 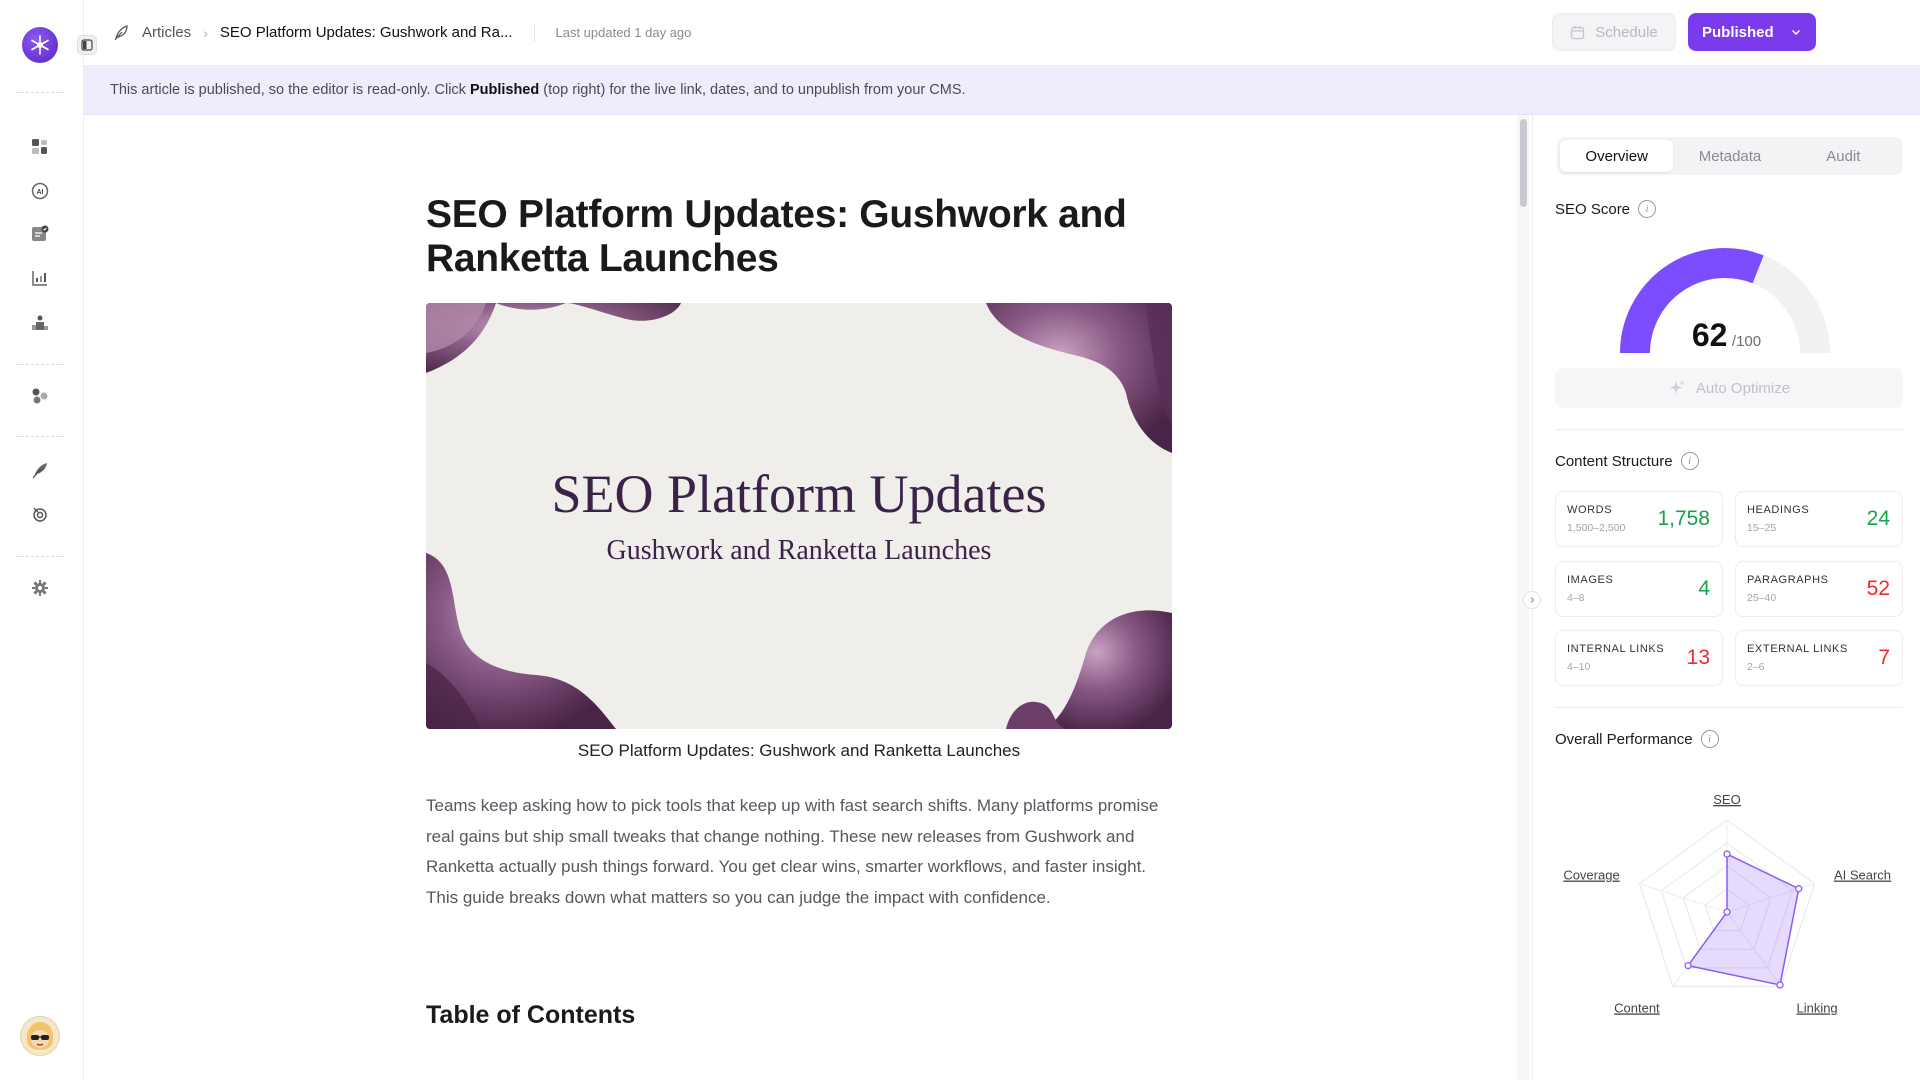 What do you see at coordinates (1591, 875) in the screenshot?
I see `radar-axis-label: Coverage` at bounding box center [1591, 875].